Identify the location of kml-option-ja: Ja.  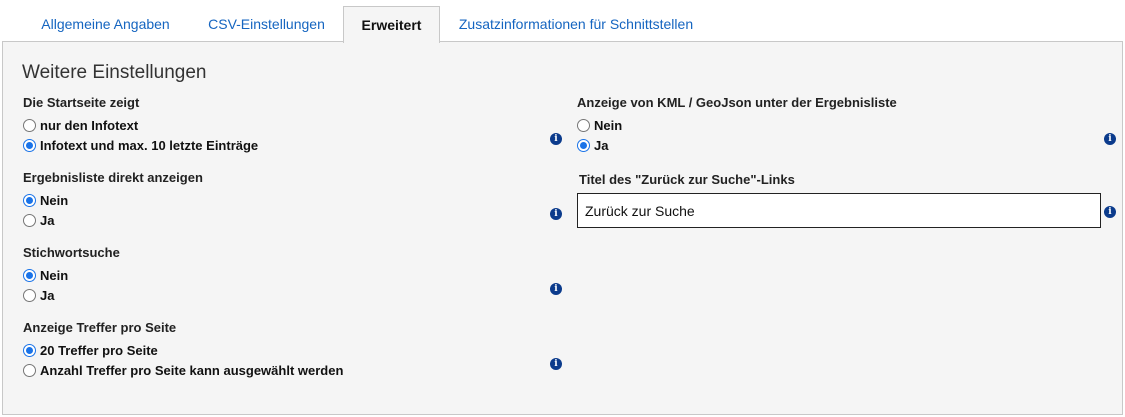
(592, 145).